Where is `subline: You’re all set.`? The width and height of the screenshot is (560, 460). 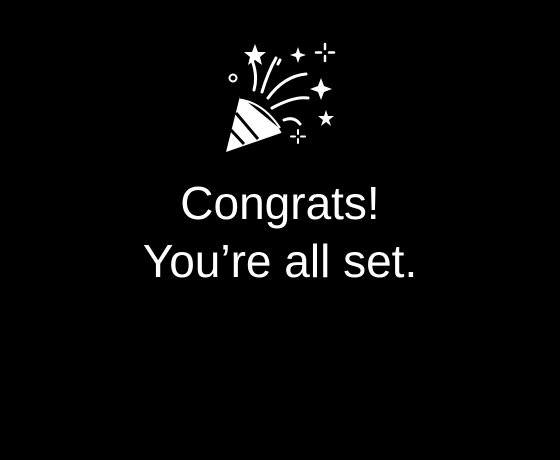 subline: You’re all set. is located at coordinates (280, 261).